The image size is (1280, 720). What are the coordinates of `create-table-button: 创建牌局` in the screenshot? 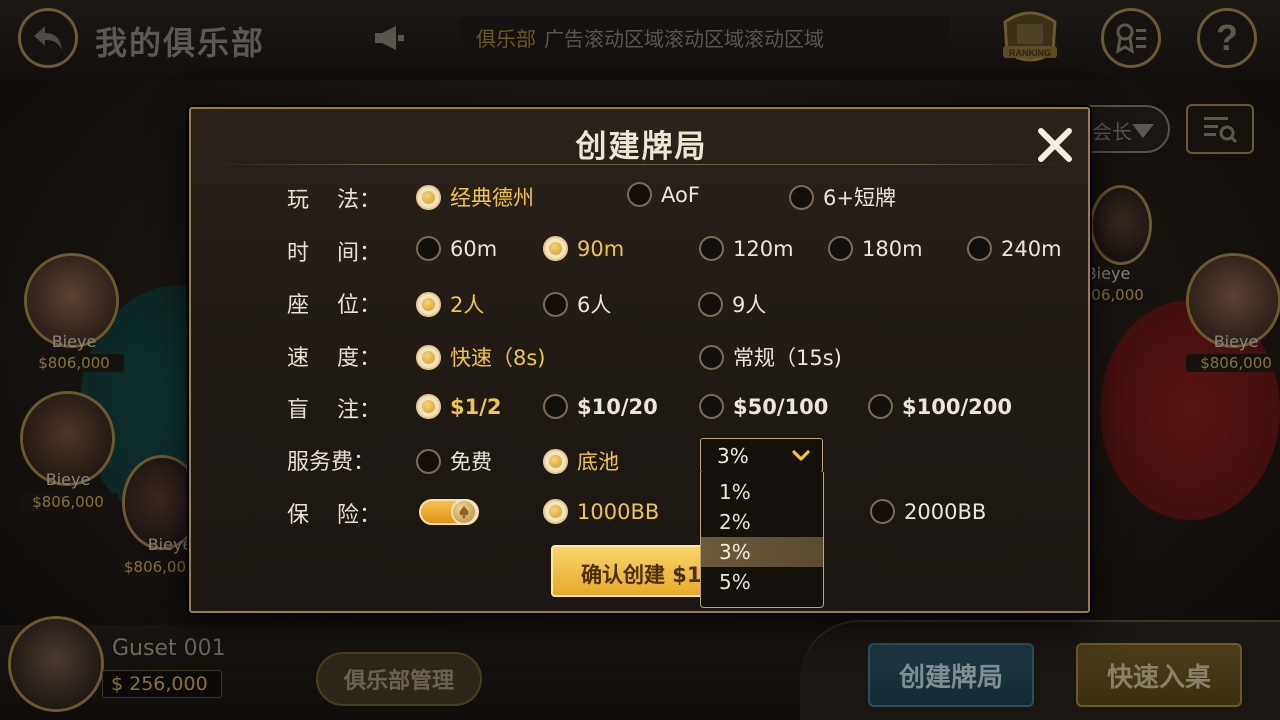 It's located at (951, 675).